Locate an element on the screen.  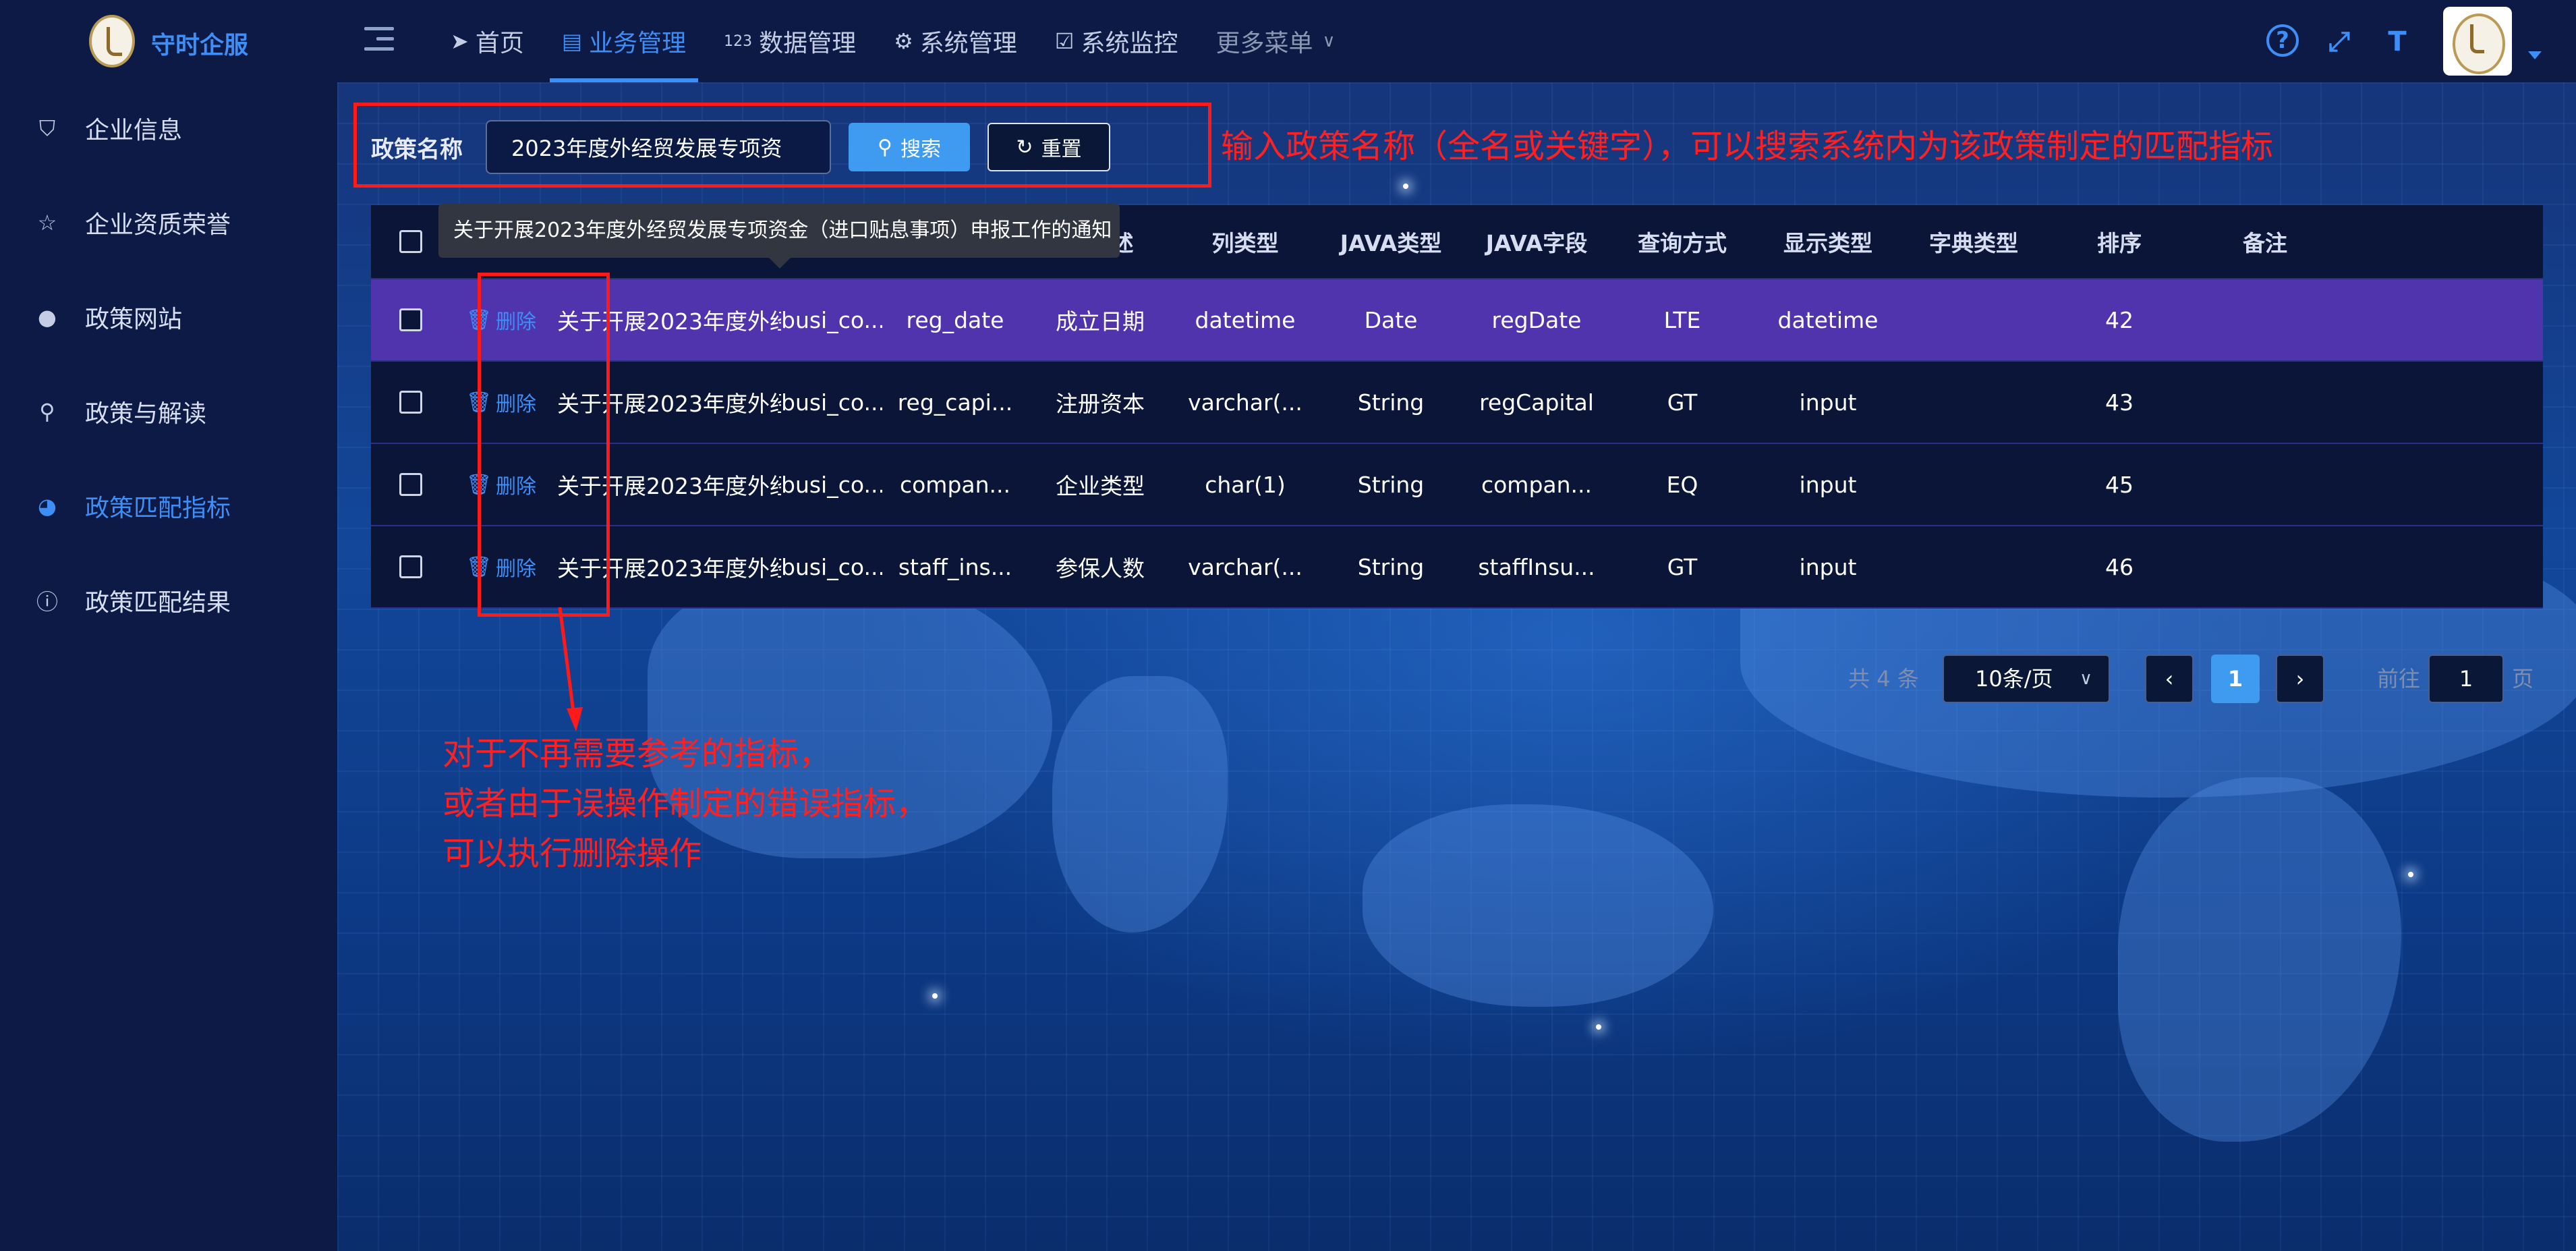
nav-item-label: 系统监控 is located at coordinates (1129, 43).